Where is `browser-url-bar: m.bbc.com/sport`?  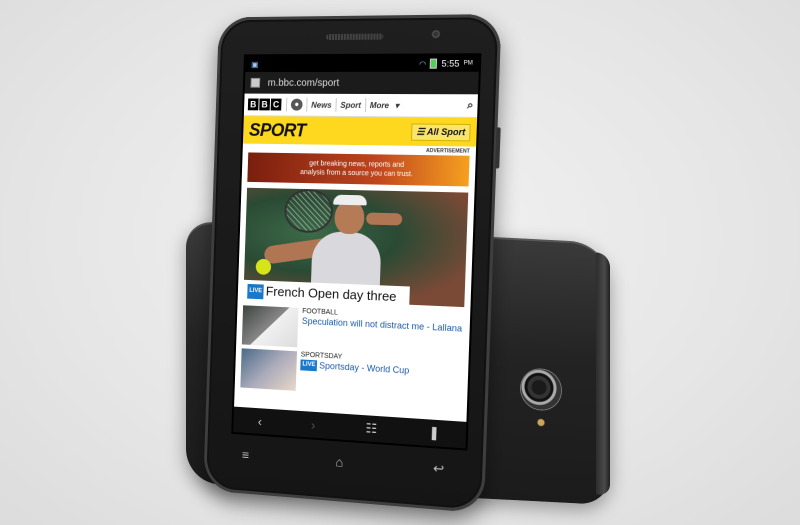
browser-url-bar: m.bbc.com/sport is located at coordinates (362, 83).